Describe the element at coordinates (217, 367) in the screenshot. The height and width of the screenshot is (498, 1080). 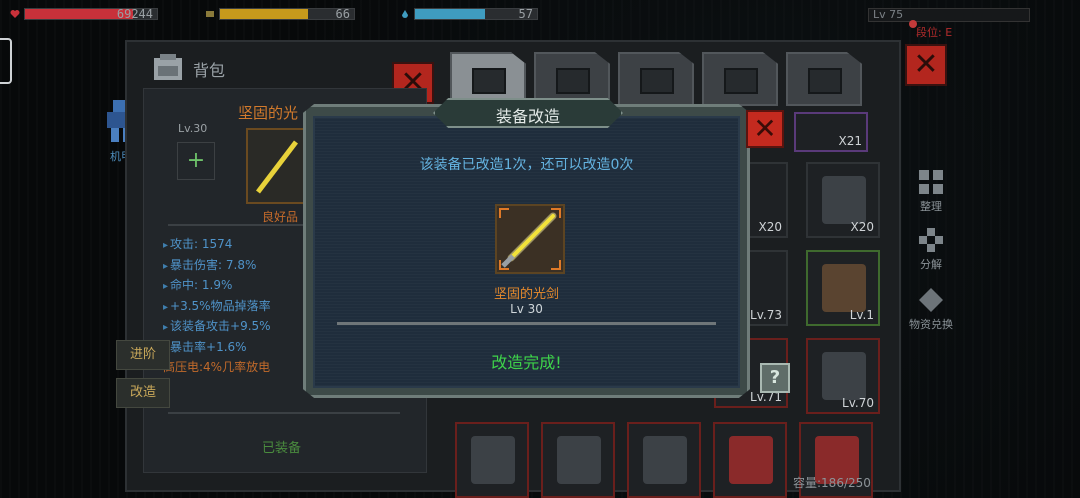
I see `special-effect-line: 高压电:4%几率放电` at that location.